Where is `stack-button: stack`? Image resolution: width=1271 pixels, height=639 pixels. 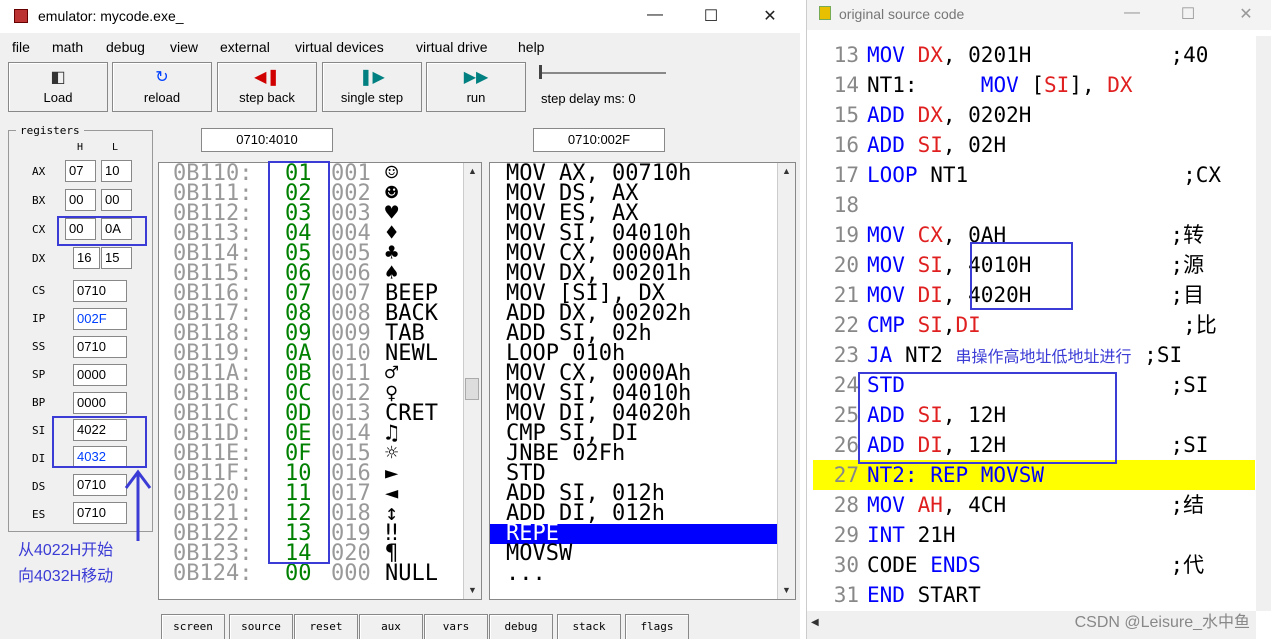 stack-button: stack is located at coordinates (589, 626).